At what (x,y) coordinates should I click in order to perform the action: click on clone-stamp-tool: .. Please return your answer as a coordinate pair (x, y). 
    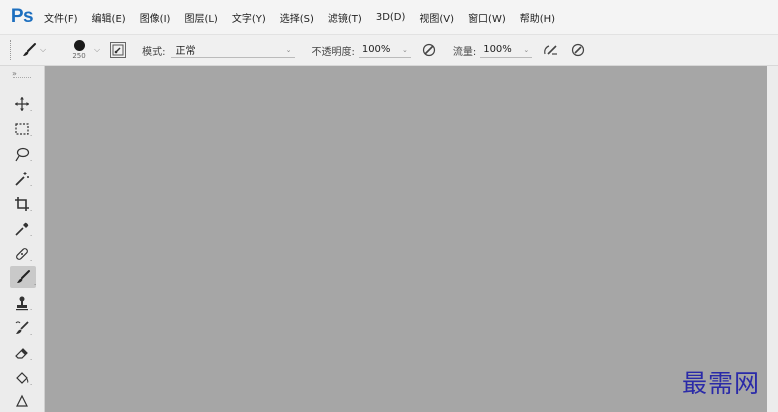
    Looking at the image, I should click on (22, 303).